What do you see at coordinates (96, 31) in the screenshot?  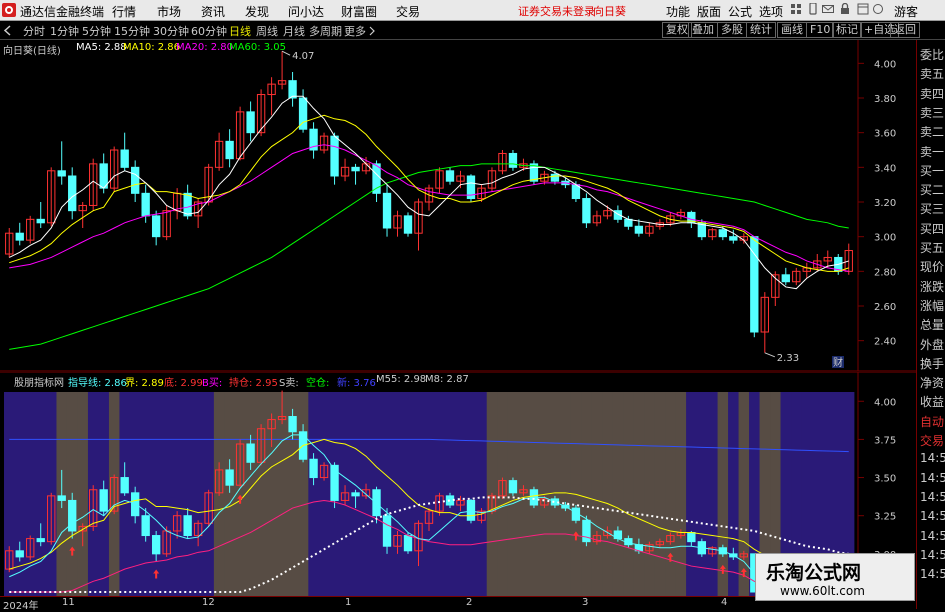 I see `period-5min: 5分钟` at bounding box center [96, 31].